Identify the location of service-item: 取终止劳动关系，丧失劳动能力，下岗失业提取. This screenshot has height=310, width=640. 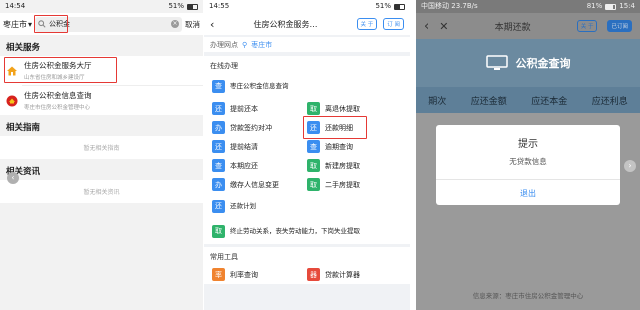
(307, 231).